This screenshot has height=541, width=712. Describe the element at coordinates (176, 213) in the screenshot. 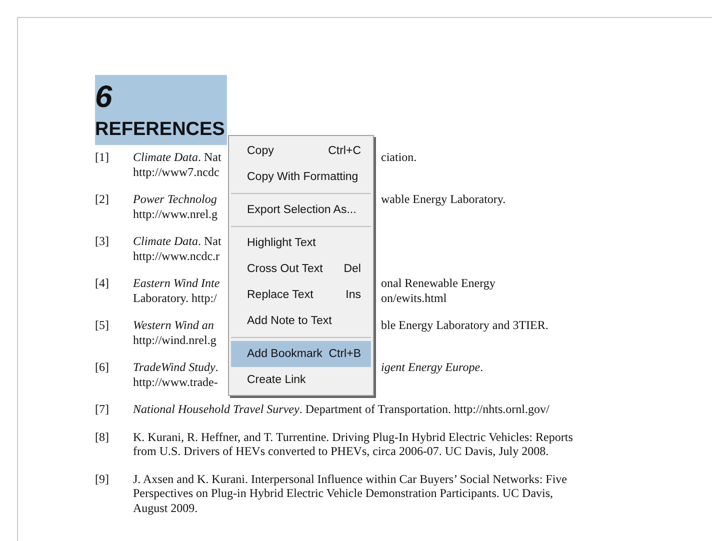

I see `reference-text: http://www.nrel.g` at that location.